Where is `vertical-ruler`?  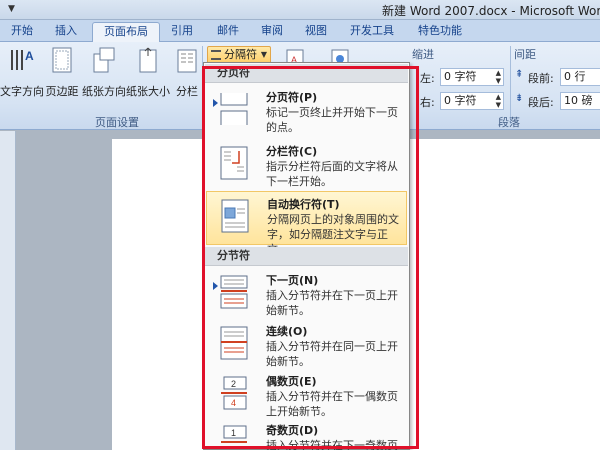 vertical-ruler is located at coordinates (8, 290).